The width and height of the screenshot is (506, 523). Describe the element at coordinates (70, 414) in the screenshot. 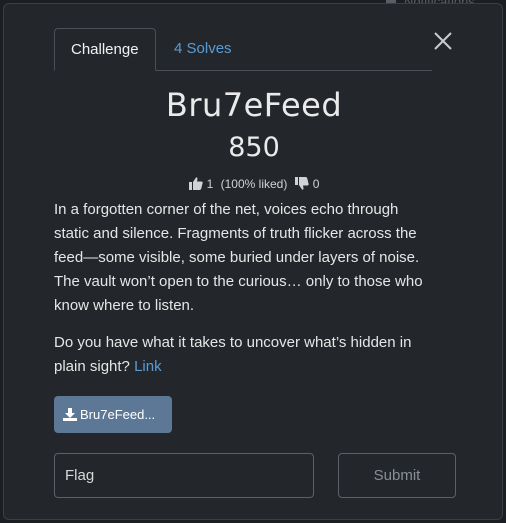

I see `download-icon` at that location.